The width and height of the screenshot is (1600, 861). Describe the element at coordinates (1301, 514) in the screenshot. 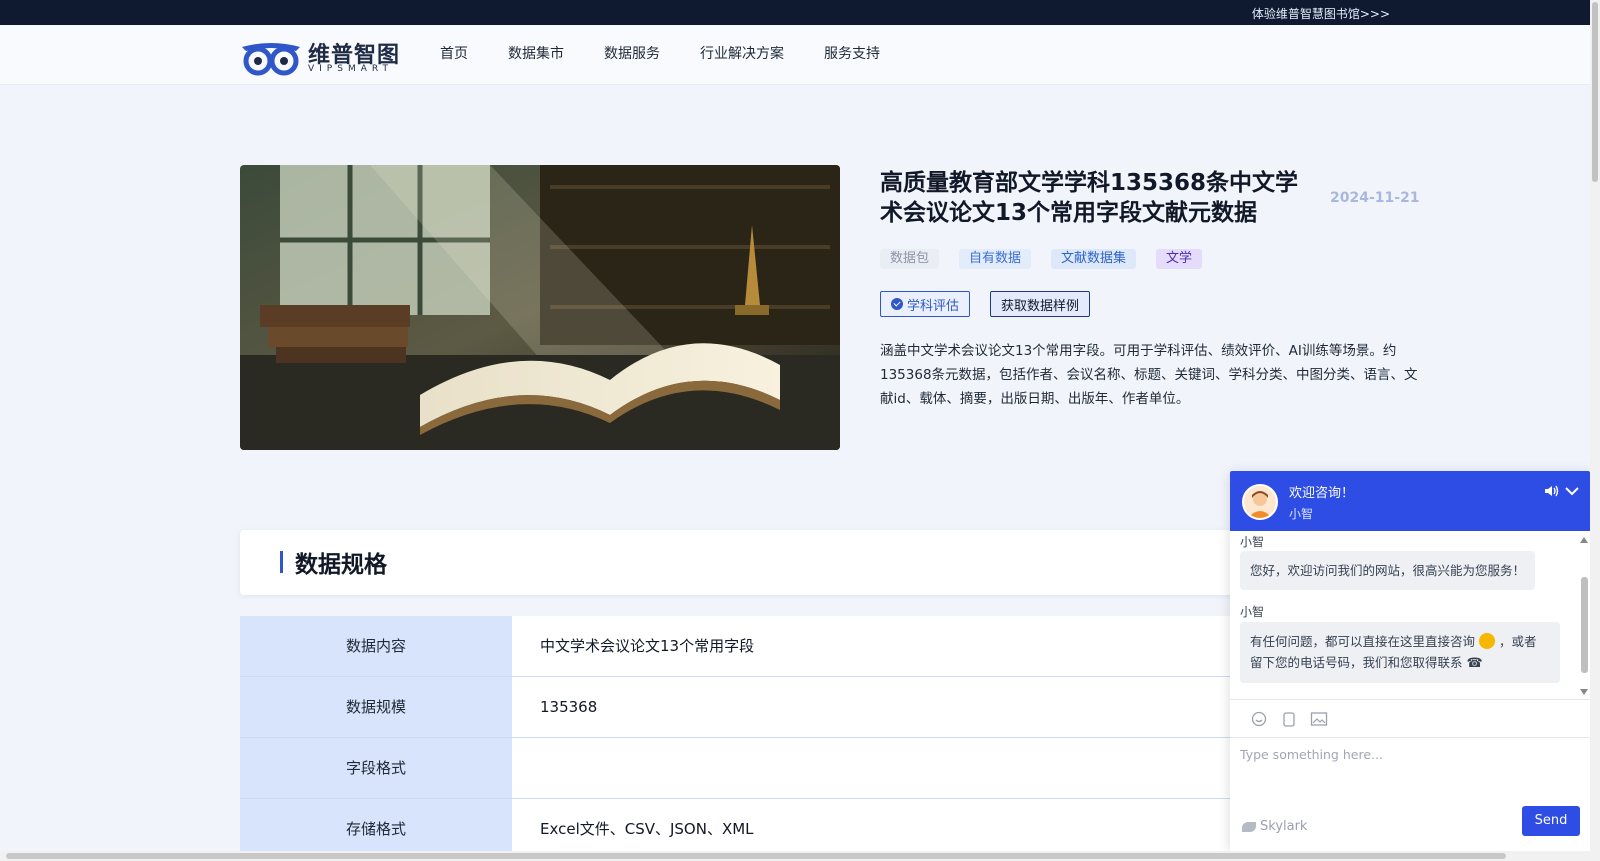

I see `chat-agent-name: 小智` at that location.